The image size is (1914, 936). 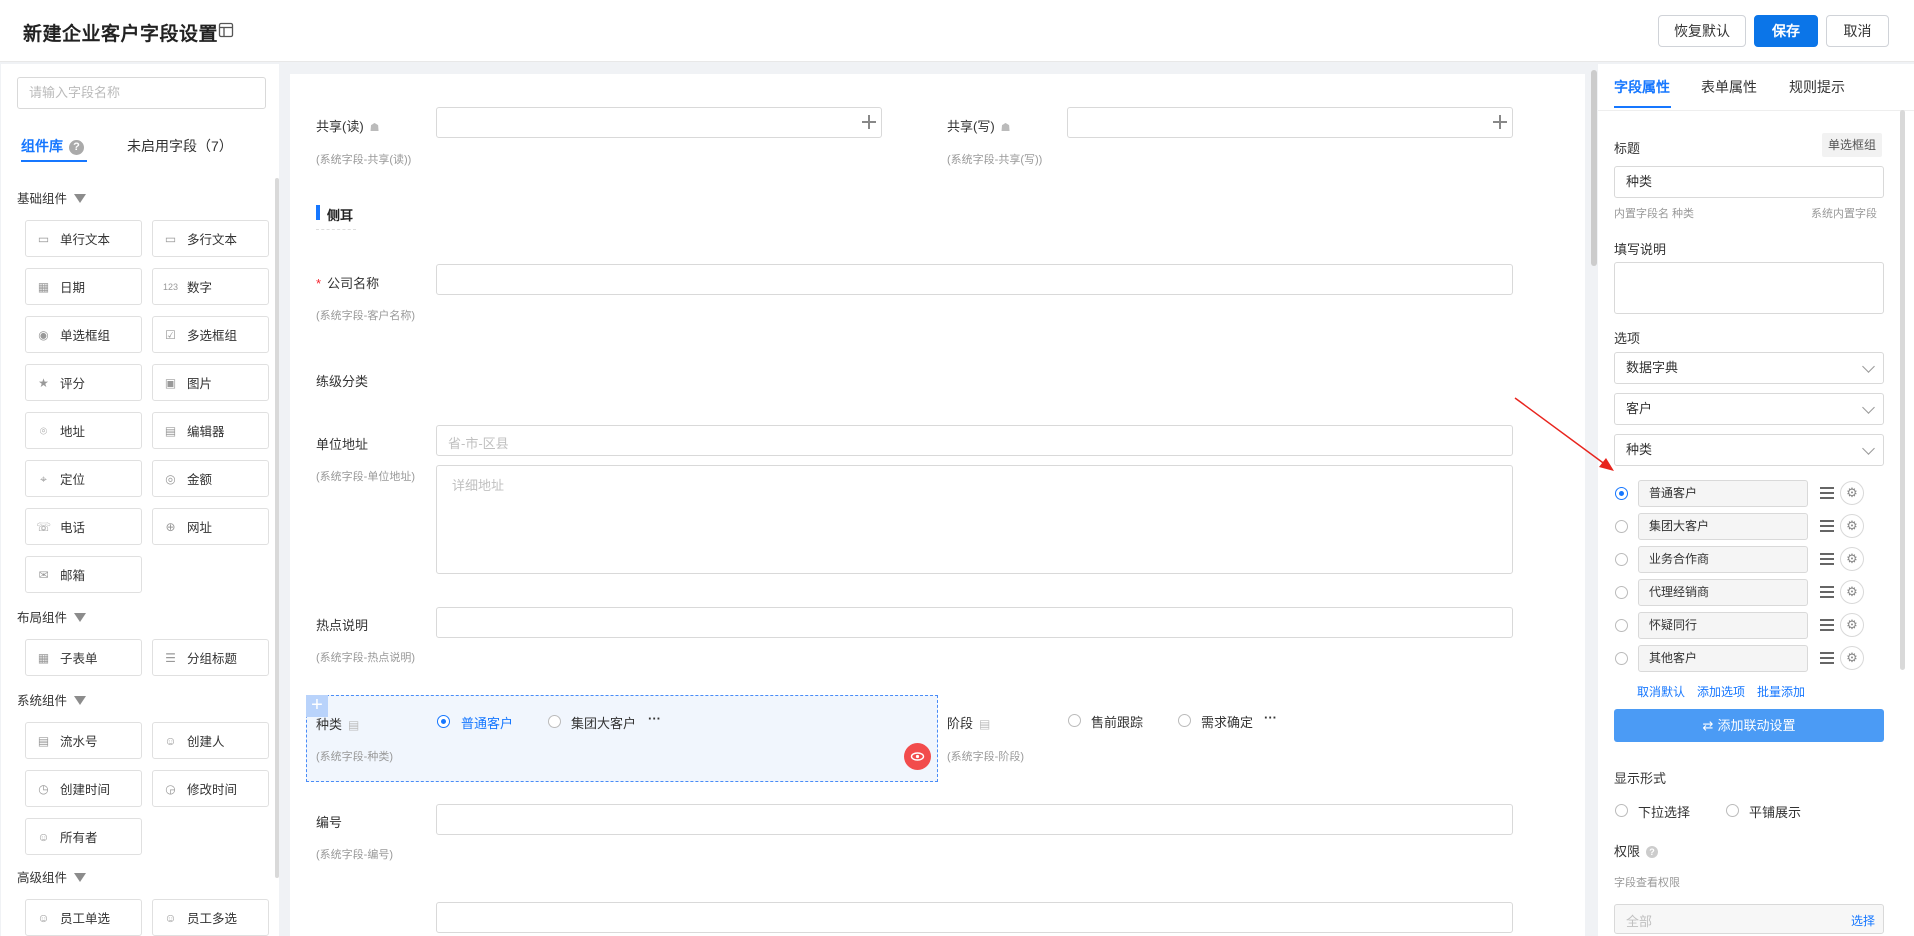 I want to click on comp-multi-line-text: ▭ 多行文本, so click(x=210, y=238).